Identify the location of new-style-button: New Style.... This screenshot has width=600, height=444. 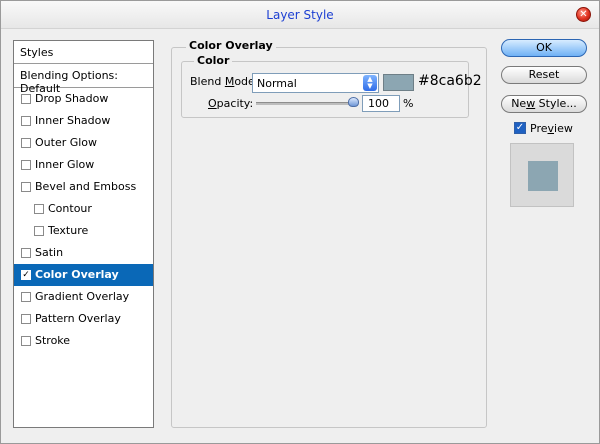
(544, 104).